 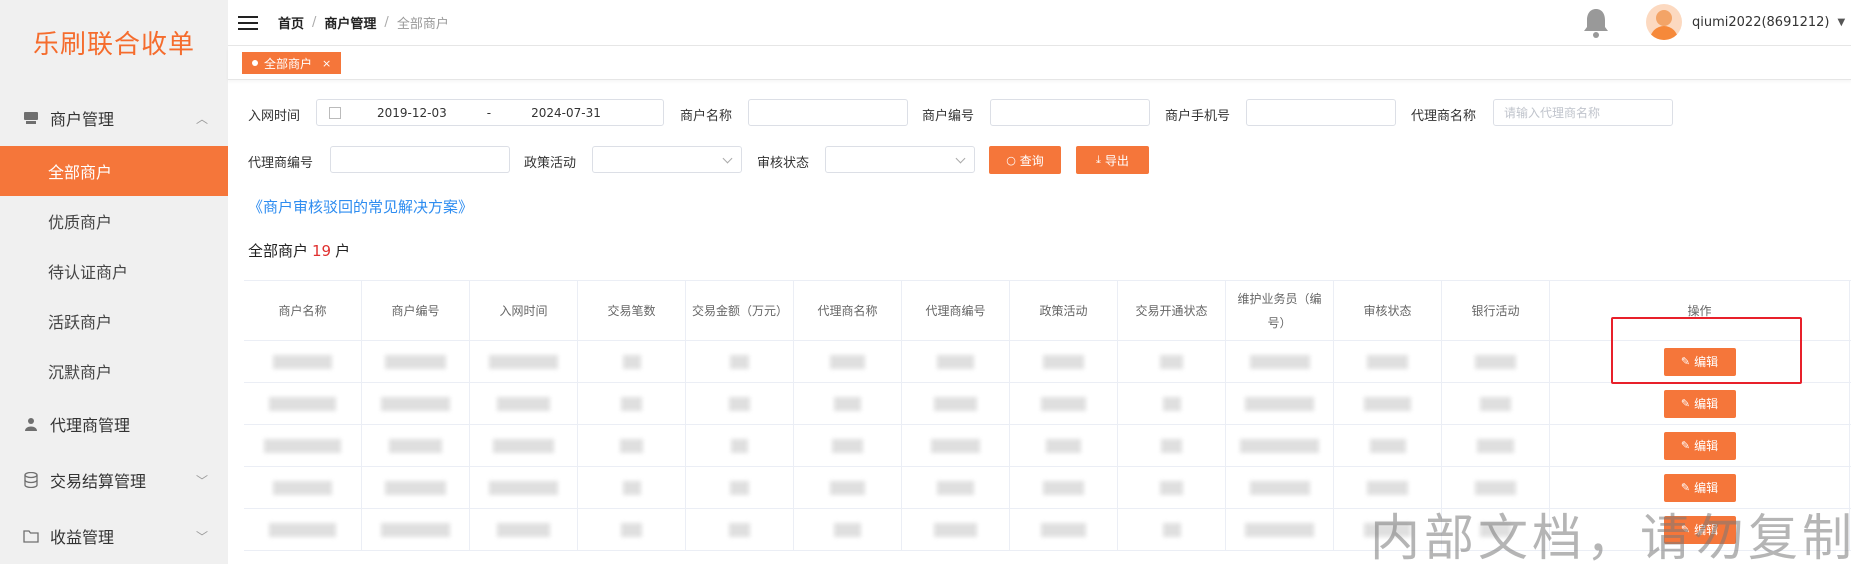 What do you see at coordinates (550, 163) in the screenshot?
I see `policy-label: 政策活动` at bounding box center [550, 163].